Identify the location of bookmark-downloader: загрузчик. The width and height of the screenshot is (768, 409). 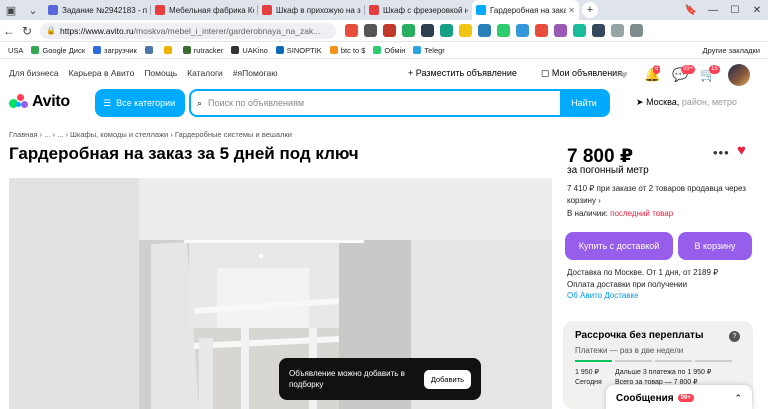
(115, 50).